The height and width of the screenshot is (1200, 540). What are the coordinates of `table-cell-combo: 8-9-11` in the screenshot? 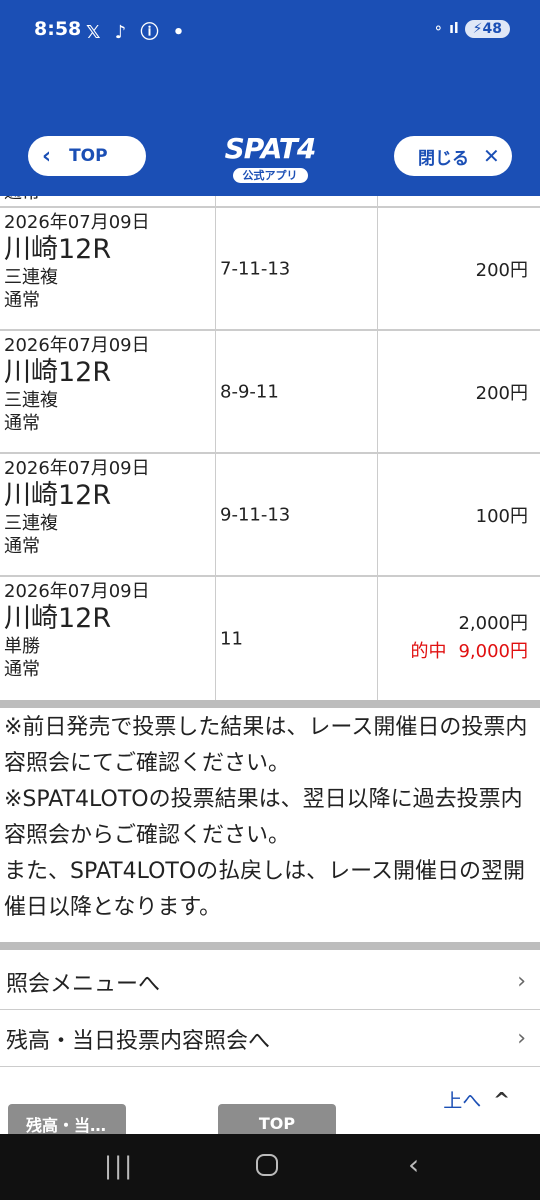 It's located at (297, 391).